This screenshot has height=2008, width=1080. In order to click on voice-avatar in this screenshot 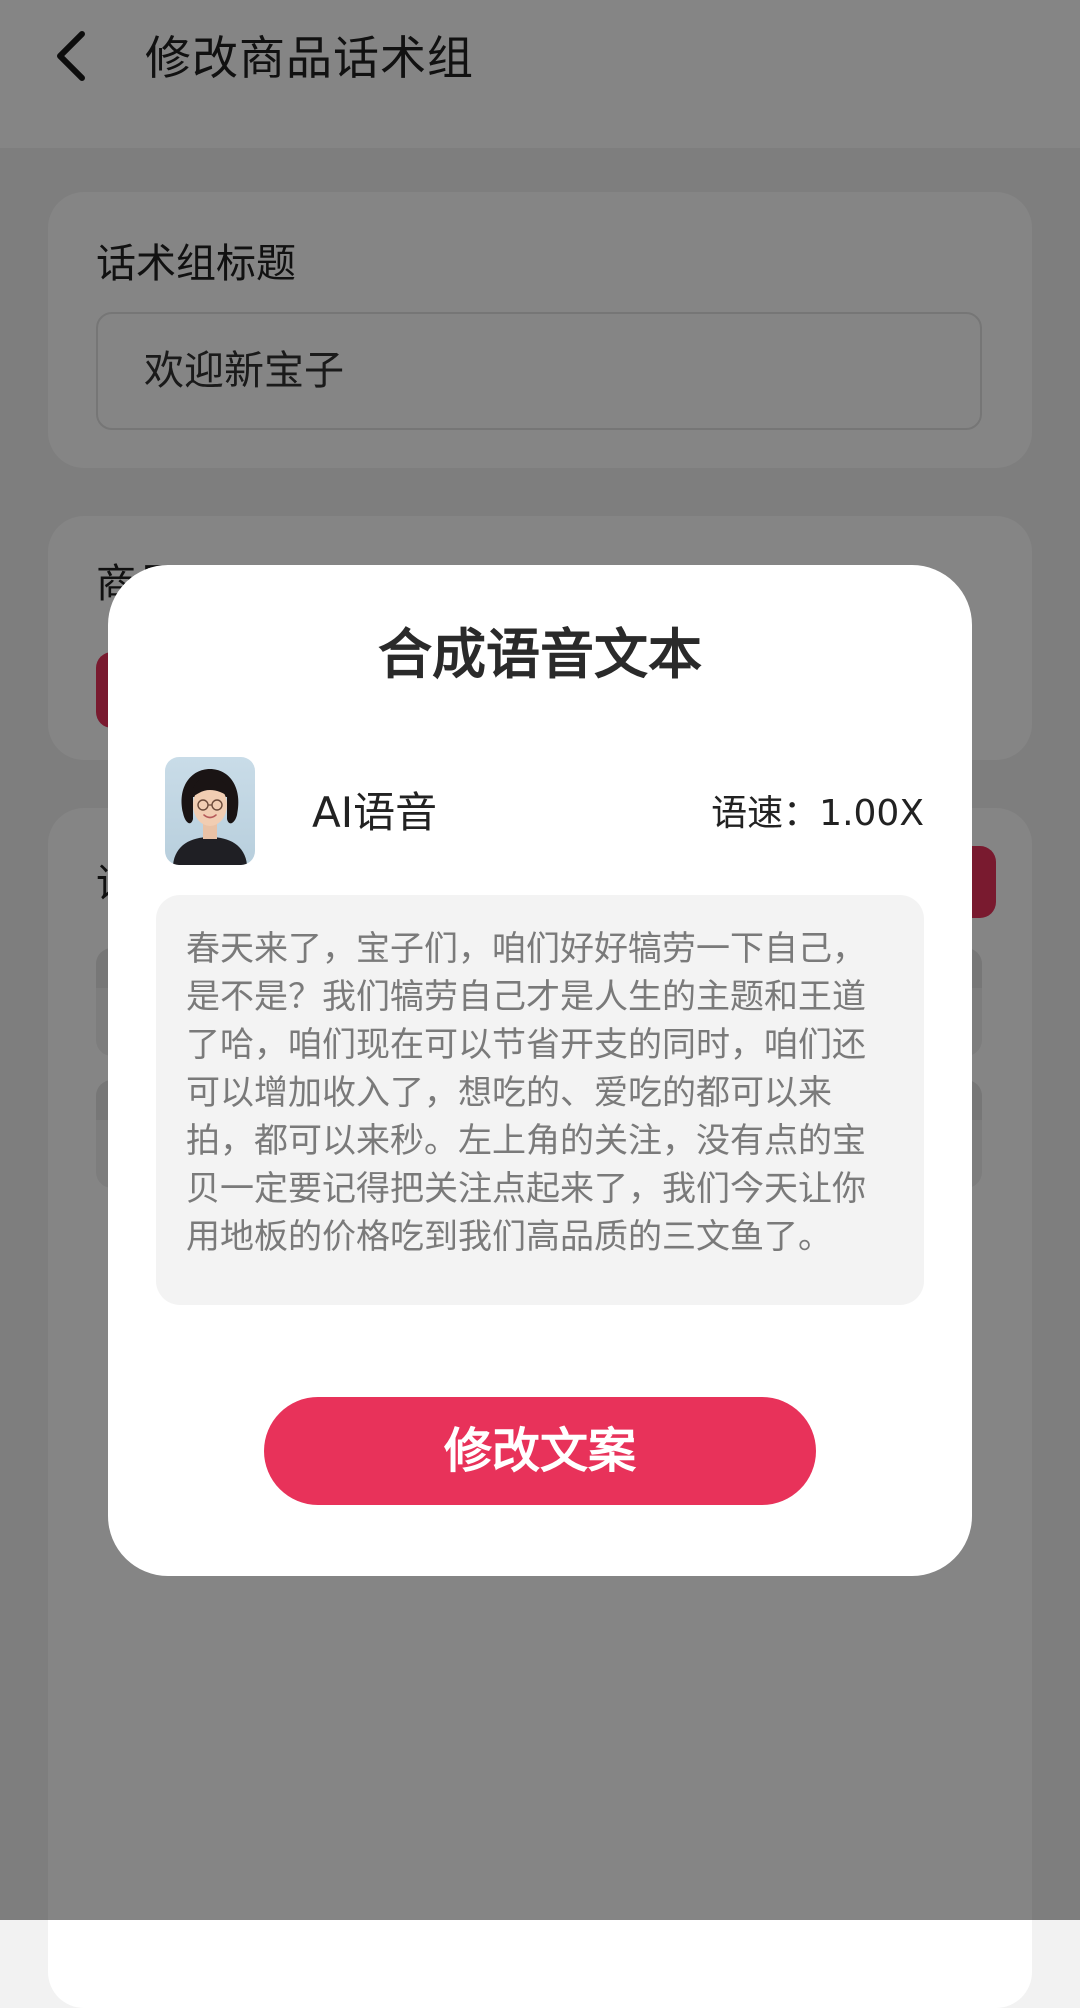, I will do `click(210, 811)`.